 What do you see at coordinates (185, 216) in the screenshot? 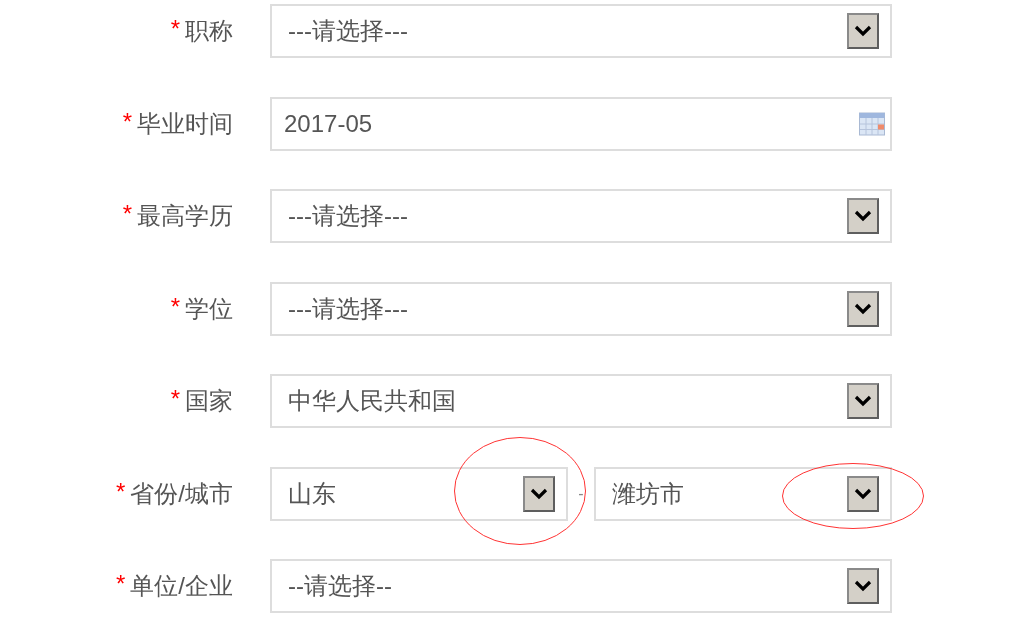
I see `field-label: 最高学历` at bounding box center [185, 216].